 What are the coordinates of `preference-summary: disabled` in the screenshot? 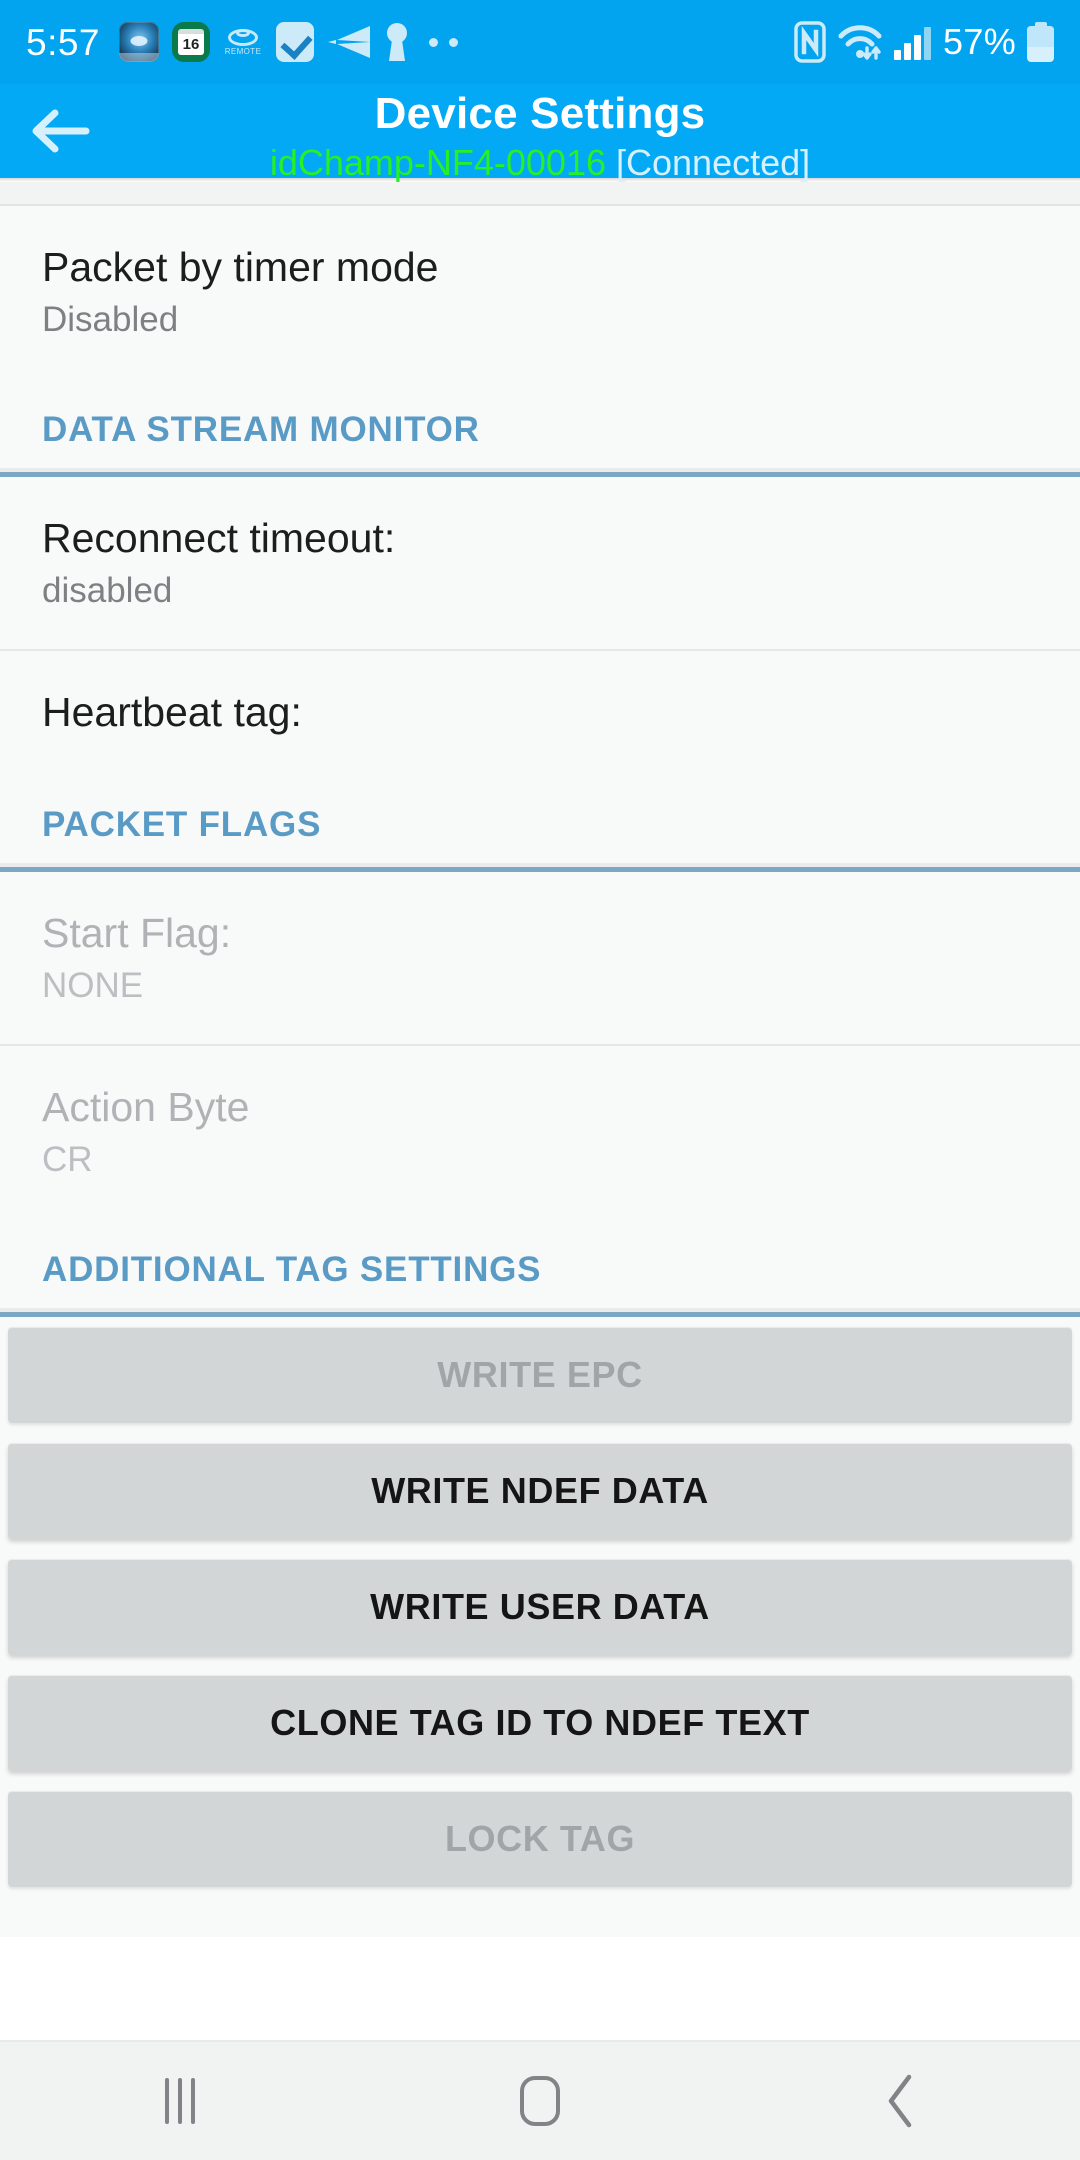 It's located at (107, 590).